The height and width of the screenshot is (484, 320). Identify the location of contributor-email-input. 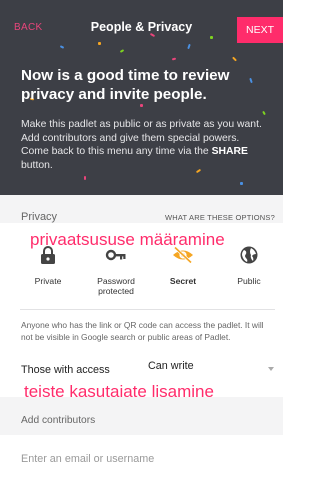
(148, 459).